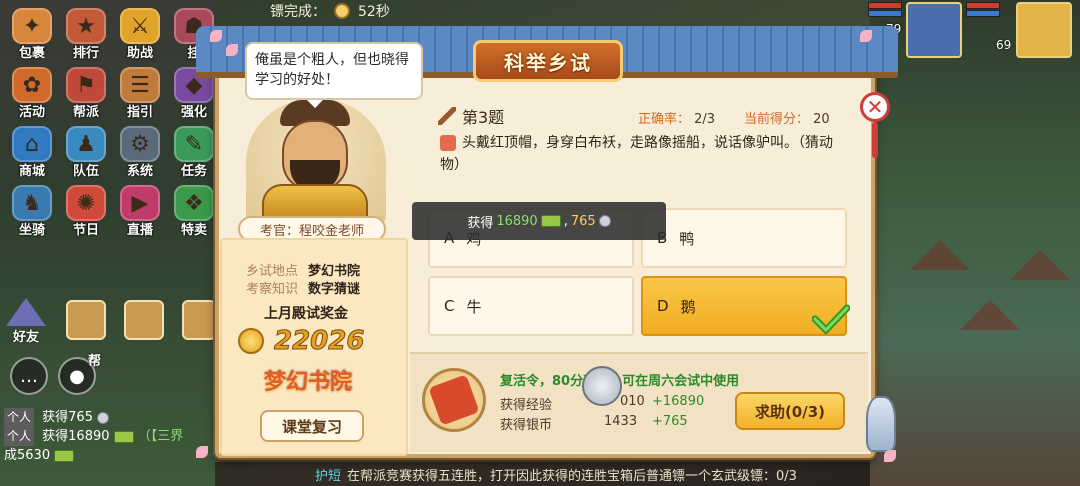 The image size is (1080, 486). I want to click on live-icon: ▶, so click(140, 203).